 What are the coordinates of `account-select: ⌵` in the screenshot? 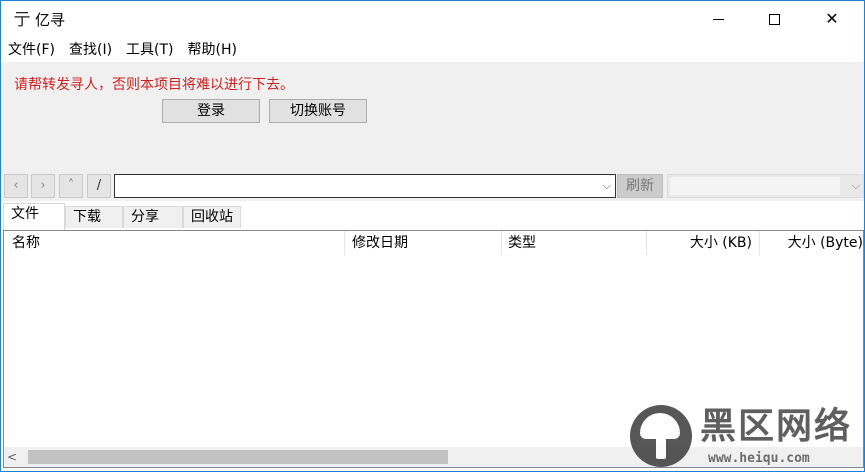 It's located at (765, 186).